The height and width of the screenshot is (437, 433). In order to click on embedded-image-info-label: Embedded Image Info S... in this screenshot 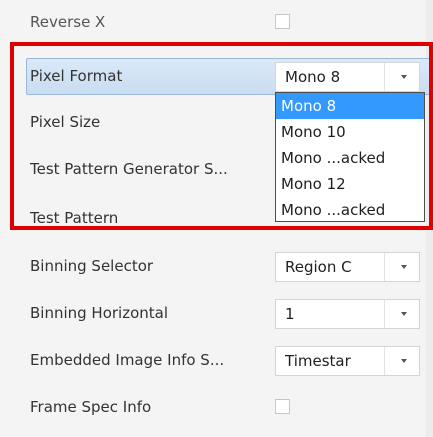, I will do `click(127, 360)`.